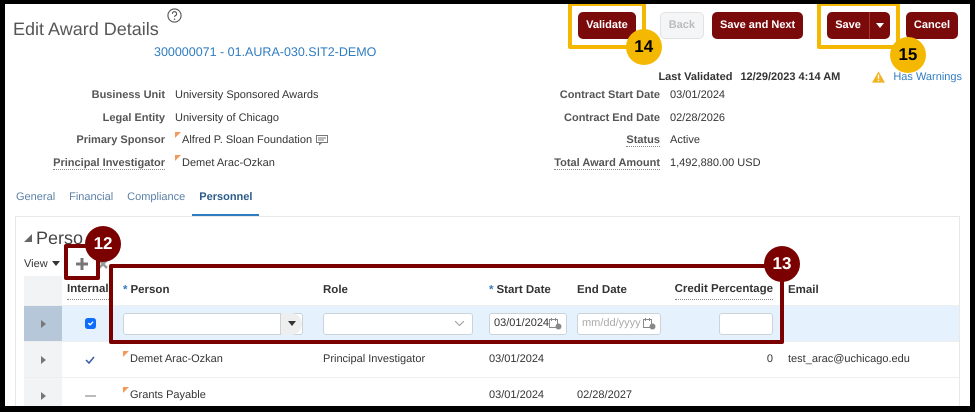 The height and width of the screenshot is (412, 975). I want to click on chevron-icon, so click(459, 323).